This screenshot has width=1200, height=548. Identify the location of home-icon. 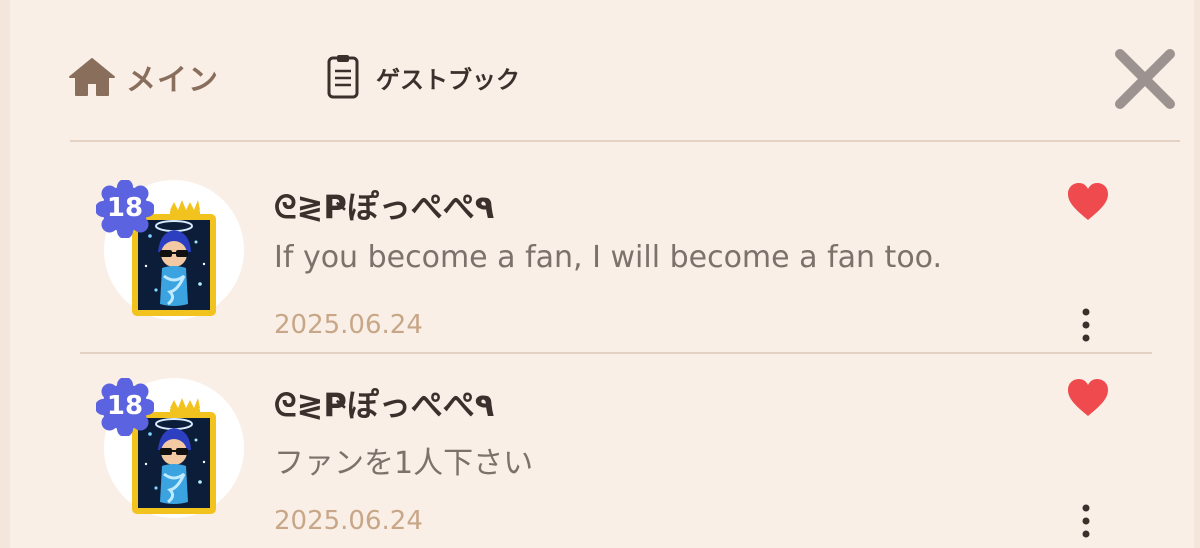
(92, 77).